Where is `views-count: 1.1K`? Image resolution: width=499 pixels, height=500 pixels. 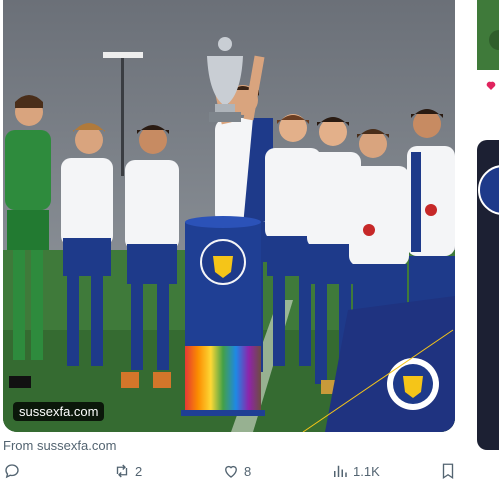 views-count: 1.1K is located at coordinates (366, 471).